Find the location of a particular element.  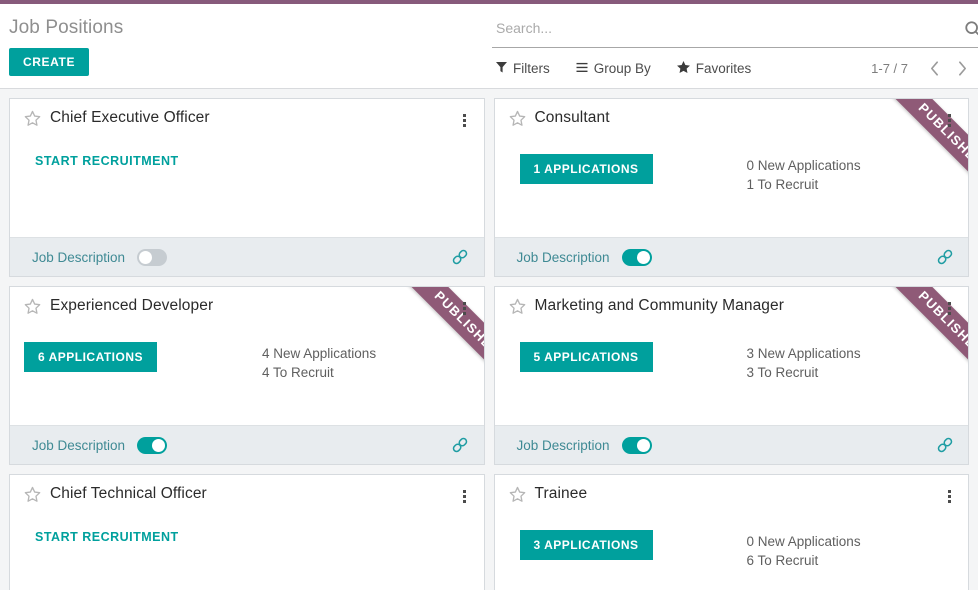

control-panel-right: Filters Group By Favor is located at coordinates (735, 46).